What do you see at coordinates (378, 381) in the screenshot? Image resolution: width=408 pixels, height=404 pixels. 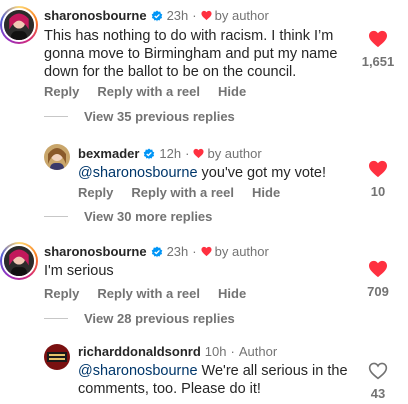 I see `like-column: 43` at bounding box center [378, 381].